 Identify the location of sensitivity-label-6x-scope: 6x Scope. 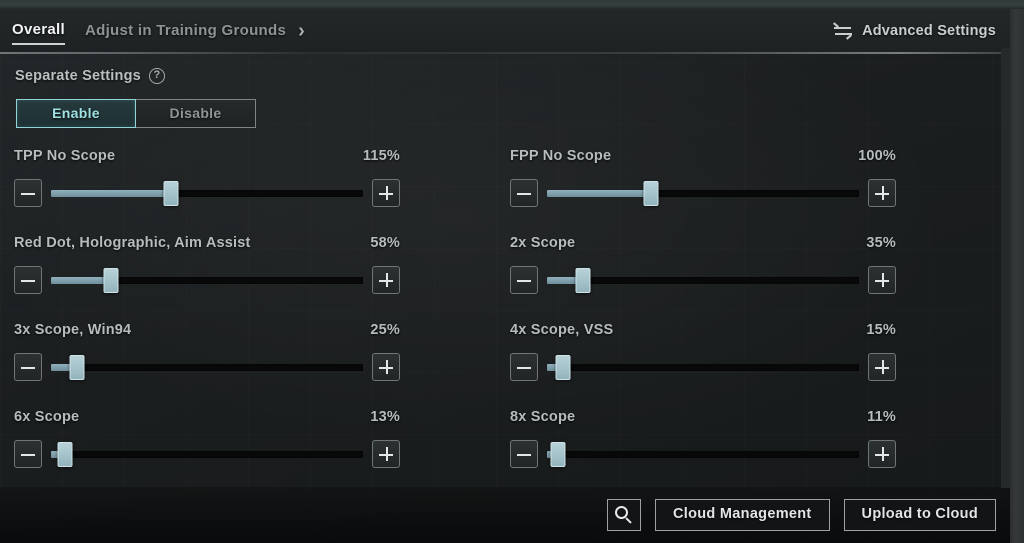
(47, 417).